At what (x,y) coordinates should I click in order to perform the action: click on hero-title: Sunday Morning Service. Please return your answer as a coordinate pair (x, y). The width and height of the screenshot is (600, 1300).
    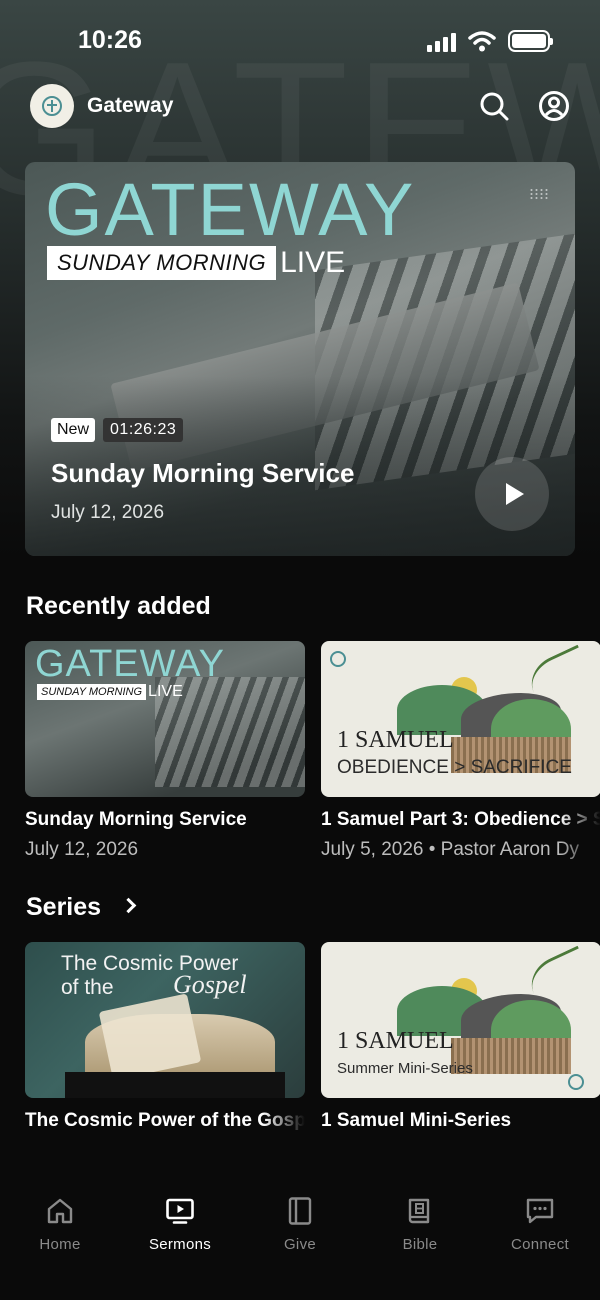
    Looking at the image, I should click on (203, 473).